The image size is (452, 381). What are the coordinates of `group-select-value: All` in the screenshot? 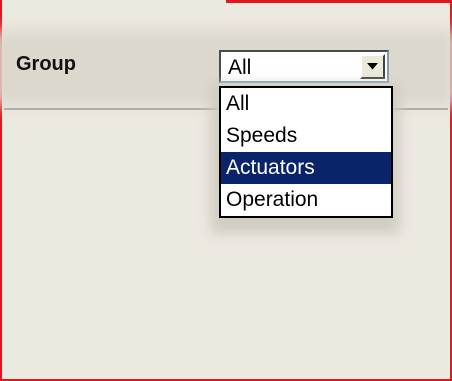 It's located at (240, 67).